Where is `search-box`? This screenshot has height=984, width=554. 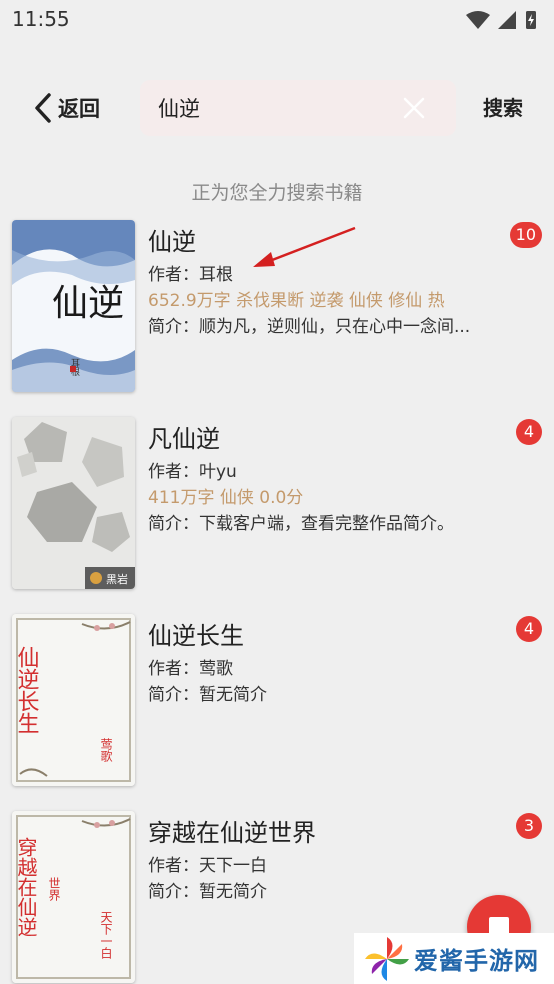
search-box is located at coordinates (298, 108).